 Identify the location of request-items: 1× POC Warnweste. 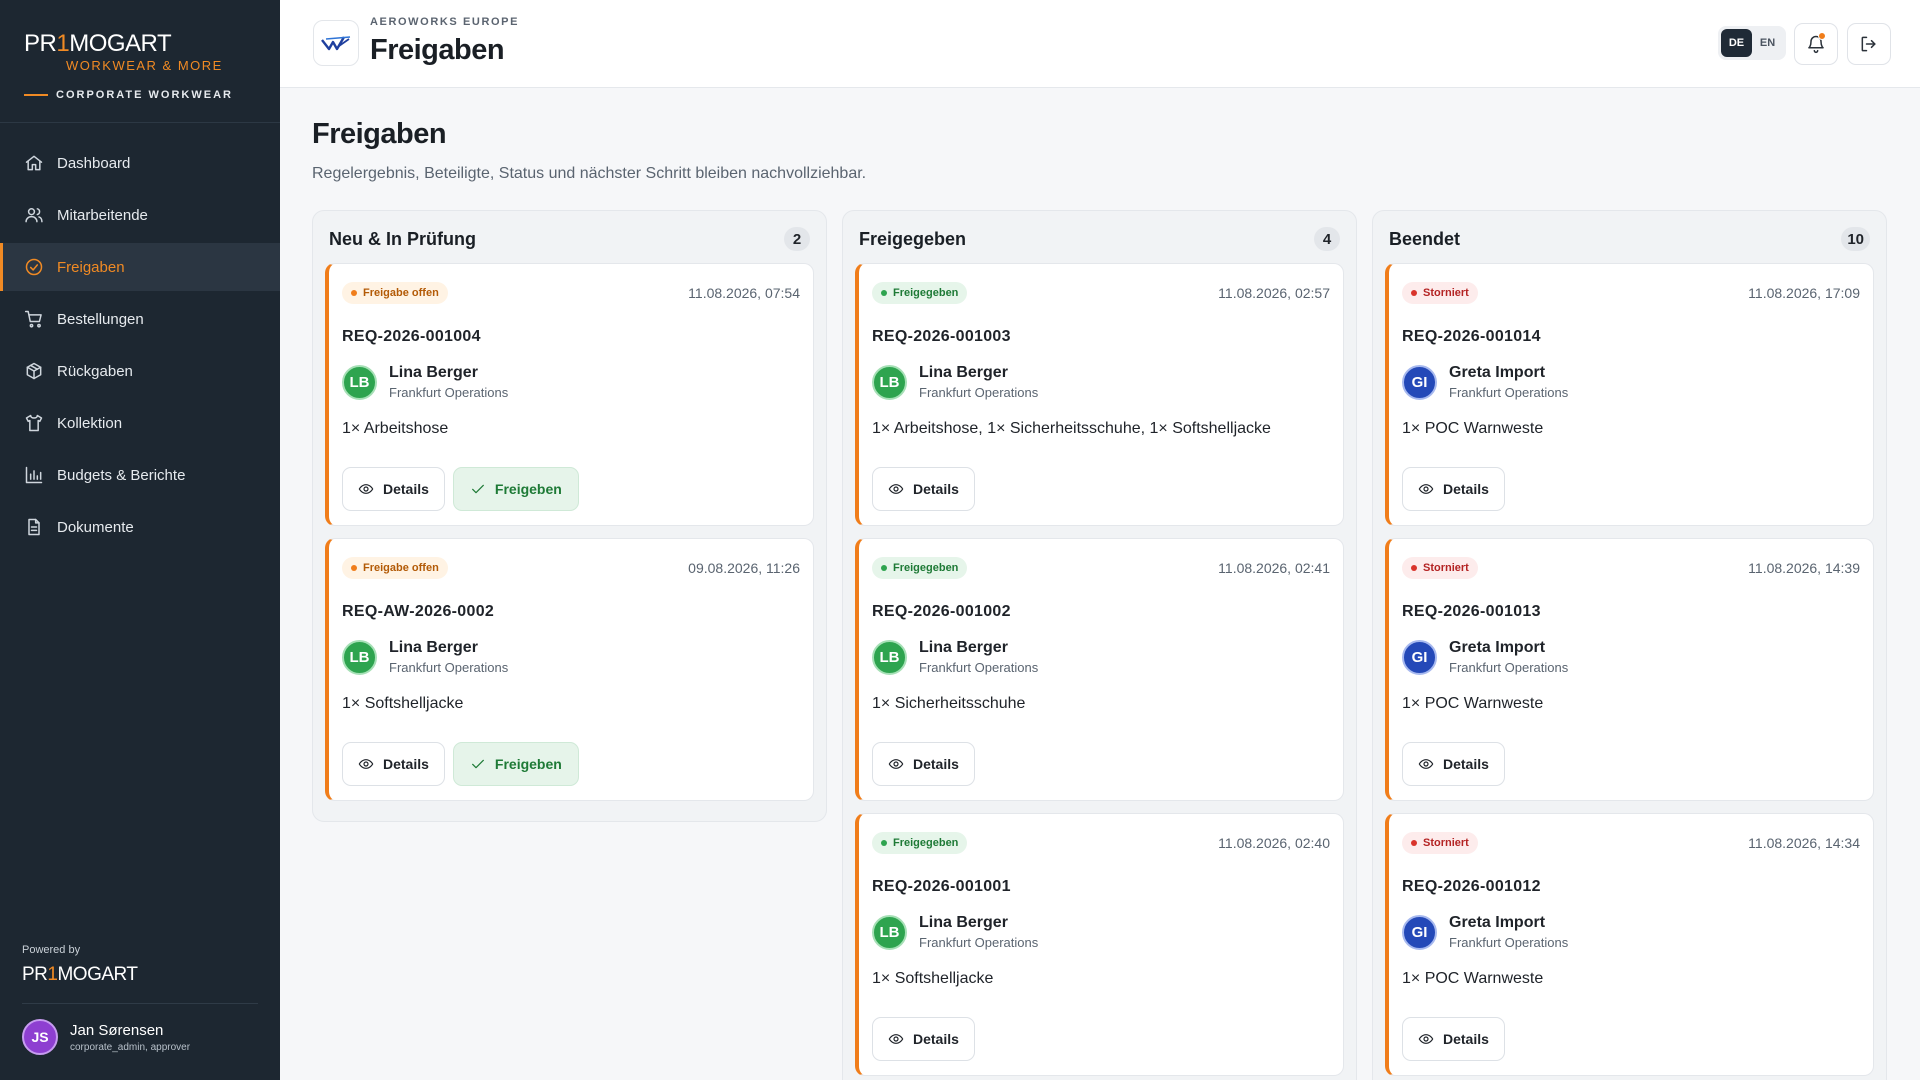
(1473, 978).